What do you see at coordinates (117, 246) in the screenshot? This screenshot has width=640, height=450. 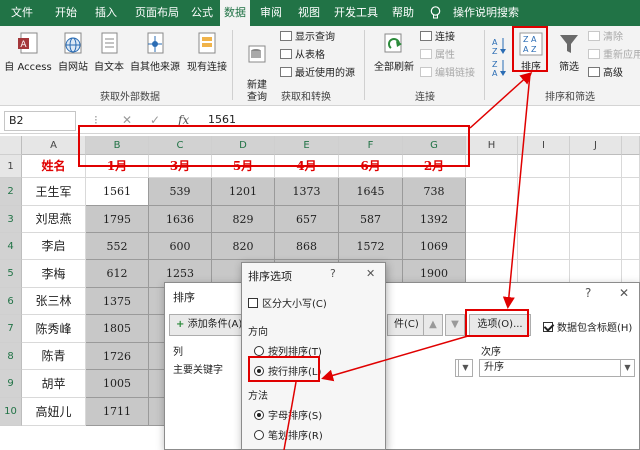 I see `grid-cell: 552` at bounding box center [117, 246].